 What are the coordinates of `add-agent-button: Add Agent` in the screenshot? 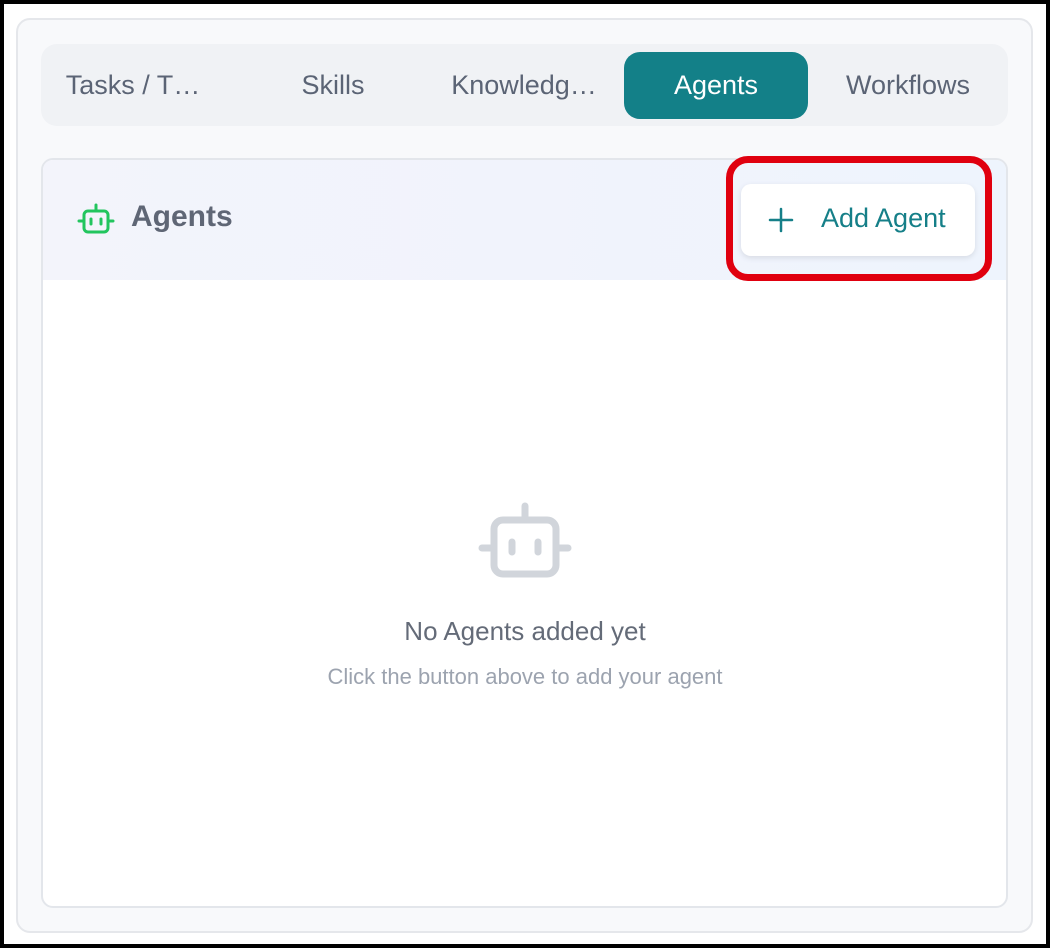 It's located at (858, 220).